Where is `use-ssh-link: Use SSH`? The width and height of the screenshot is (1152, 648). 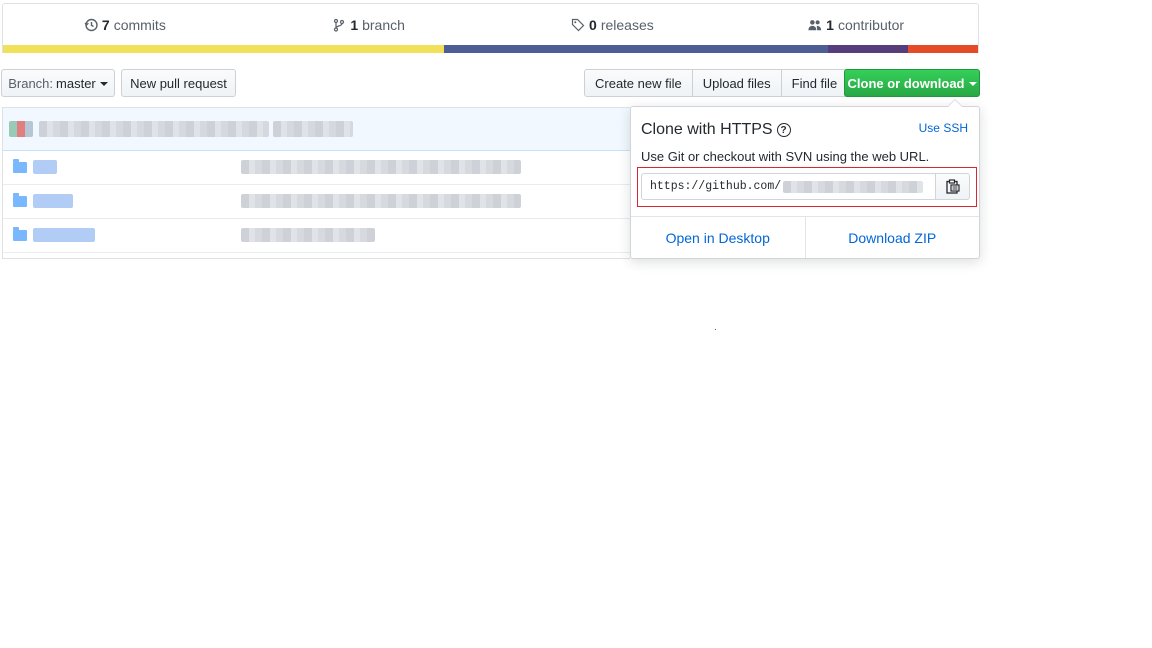 use-ssh-link: Use SSH is located at coordinates (943, 128).